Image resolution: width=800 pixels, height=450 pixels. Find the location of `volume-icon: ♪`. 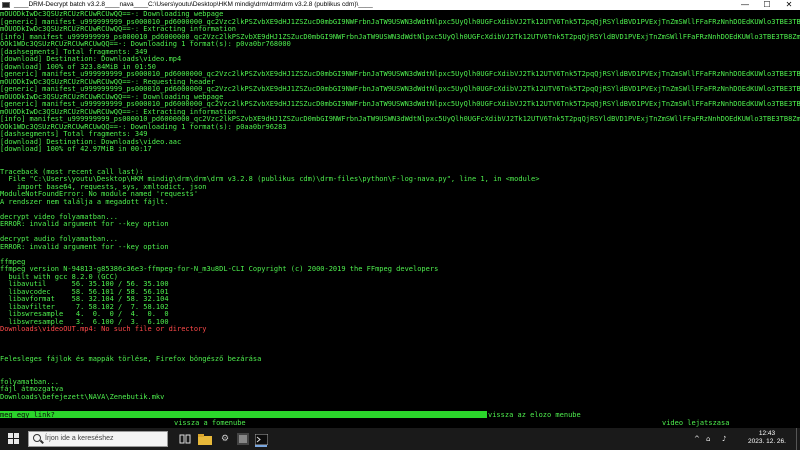

volume-icon: ♪ is located at coordinates (724, 439).